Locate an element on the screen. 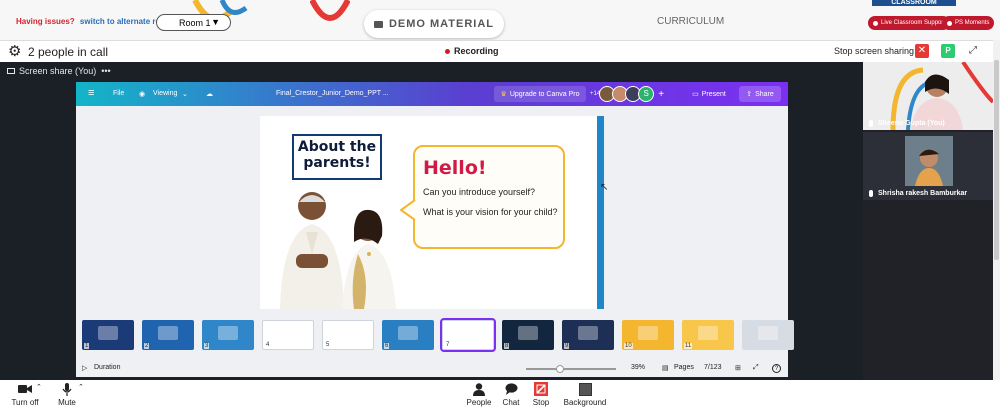  p-badge-button: P is located at coordinates (948, 51).